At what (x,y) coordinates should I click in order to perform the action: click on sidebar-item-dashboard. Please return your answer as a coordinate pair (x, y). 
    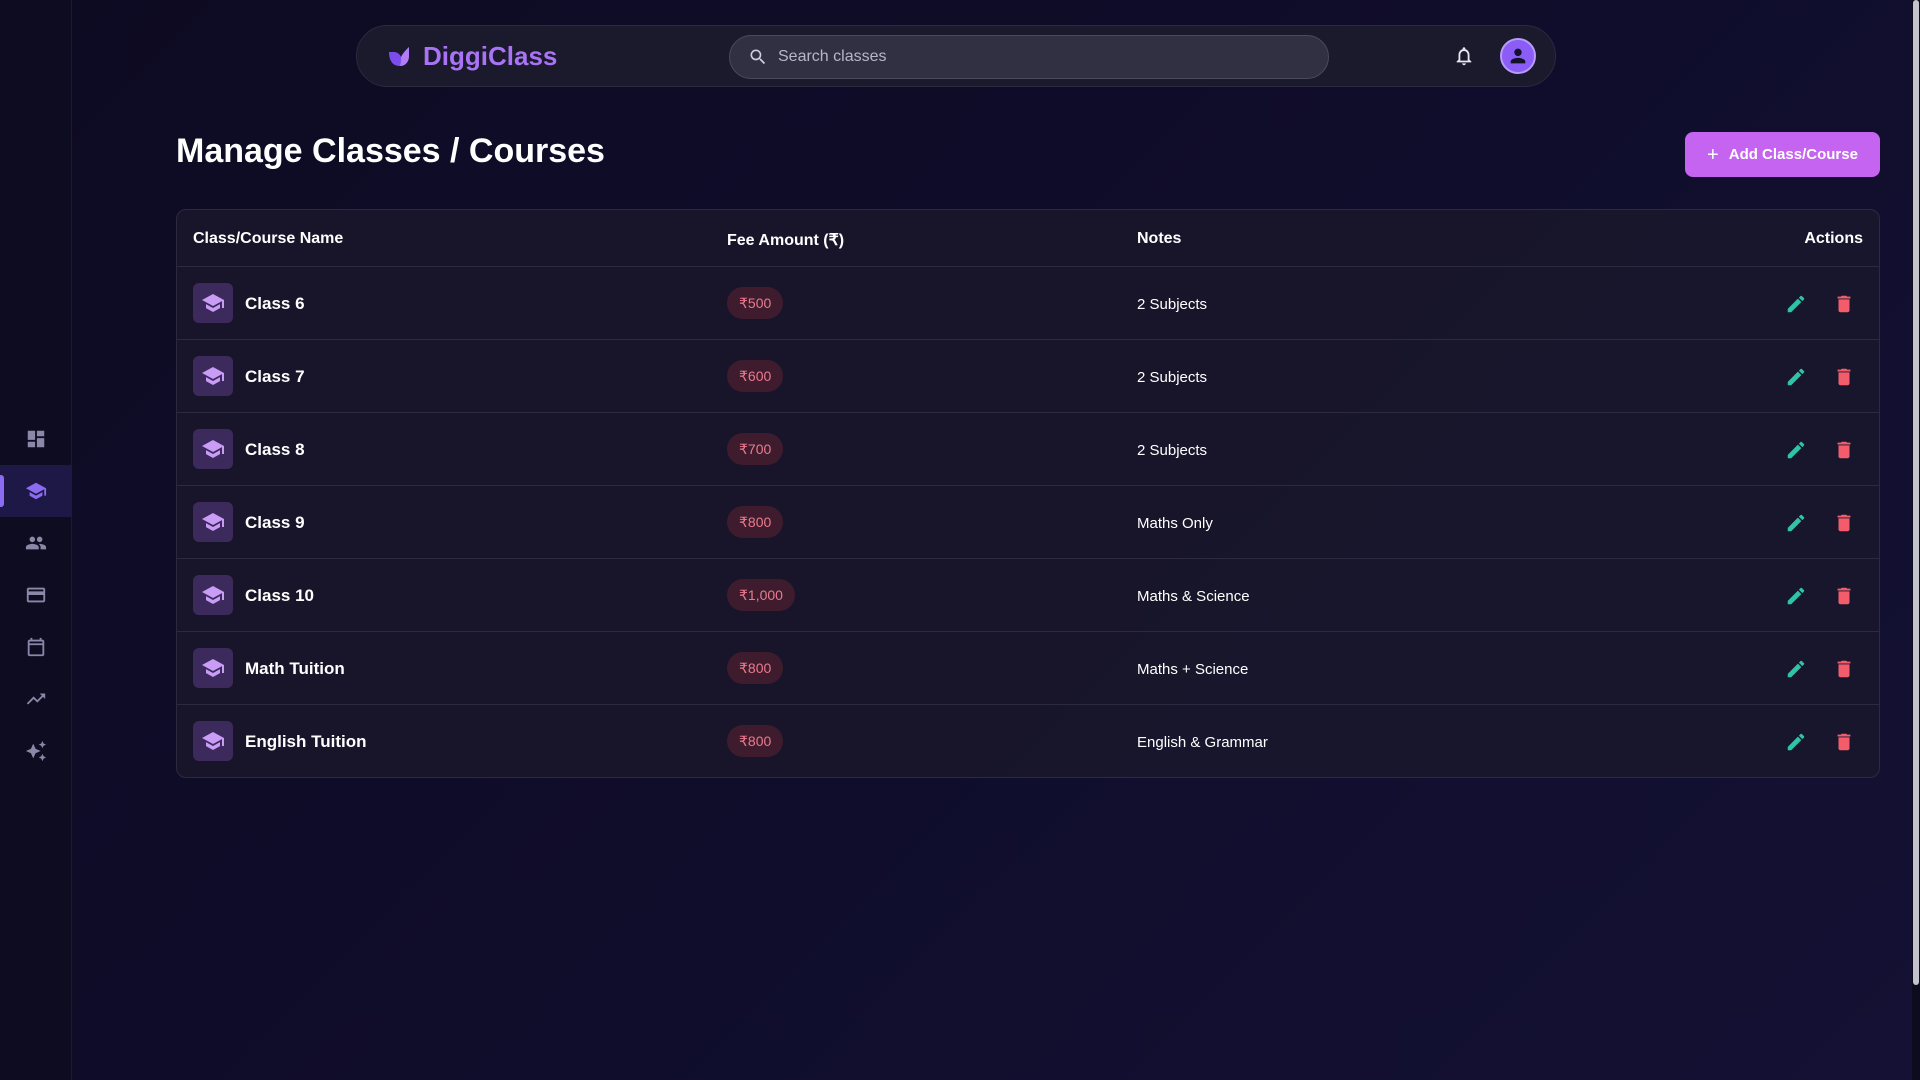
    Looking at the image, I should click on (36, 439).